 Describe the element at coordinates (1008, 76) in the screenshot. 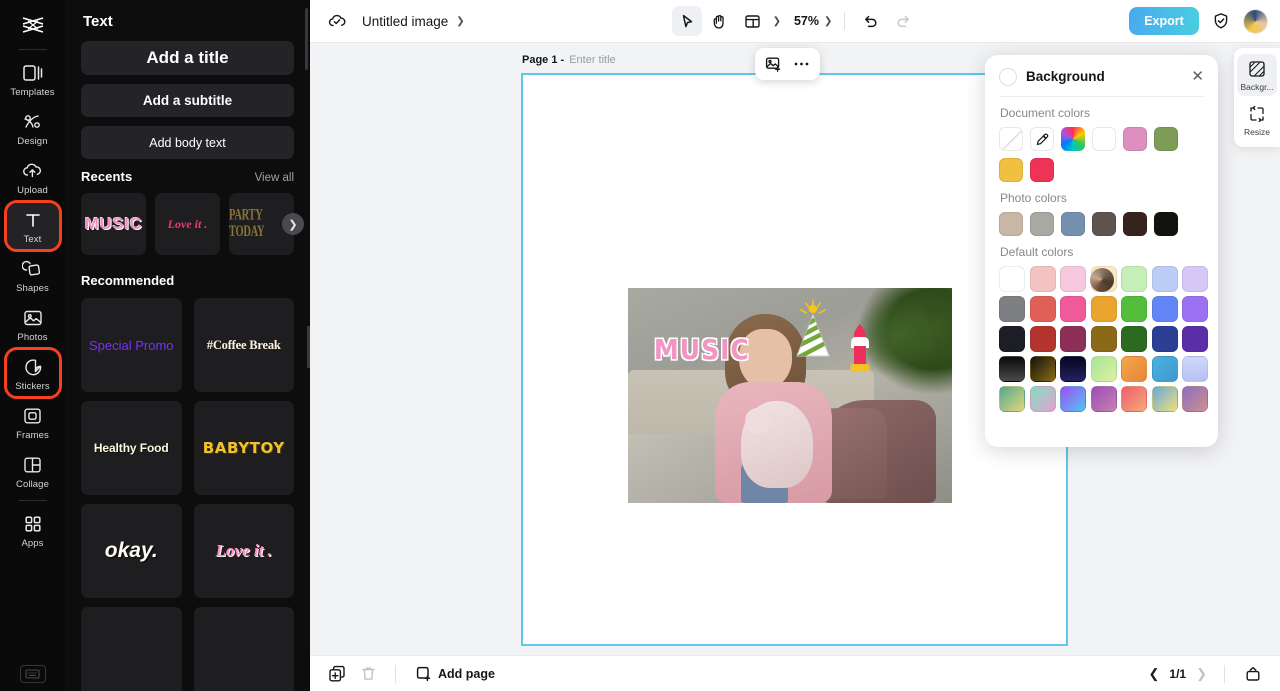

I see `current-background-swatch` at that location.